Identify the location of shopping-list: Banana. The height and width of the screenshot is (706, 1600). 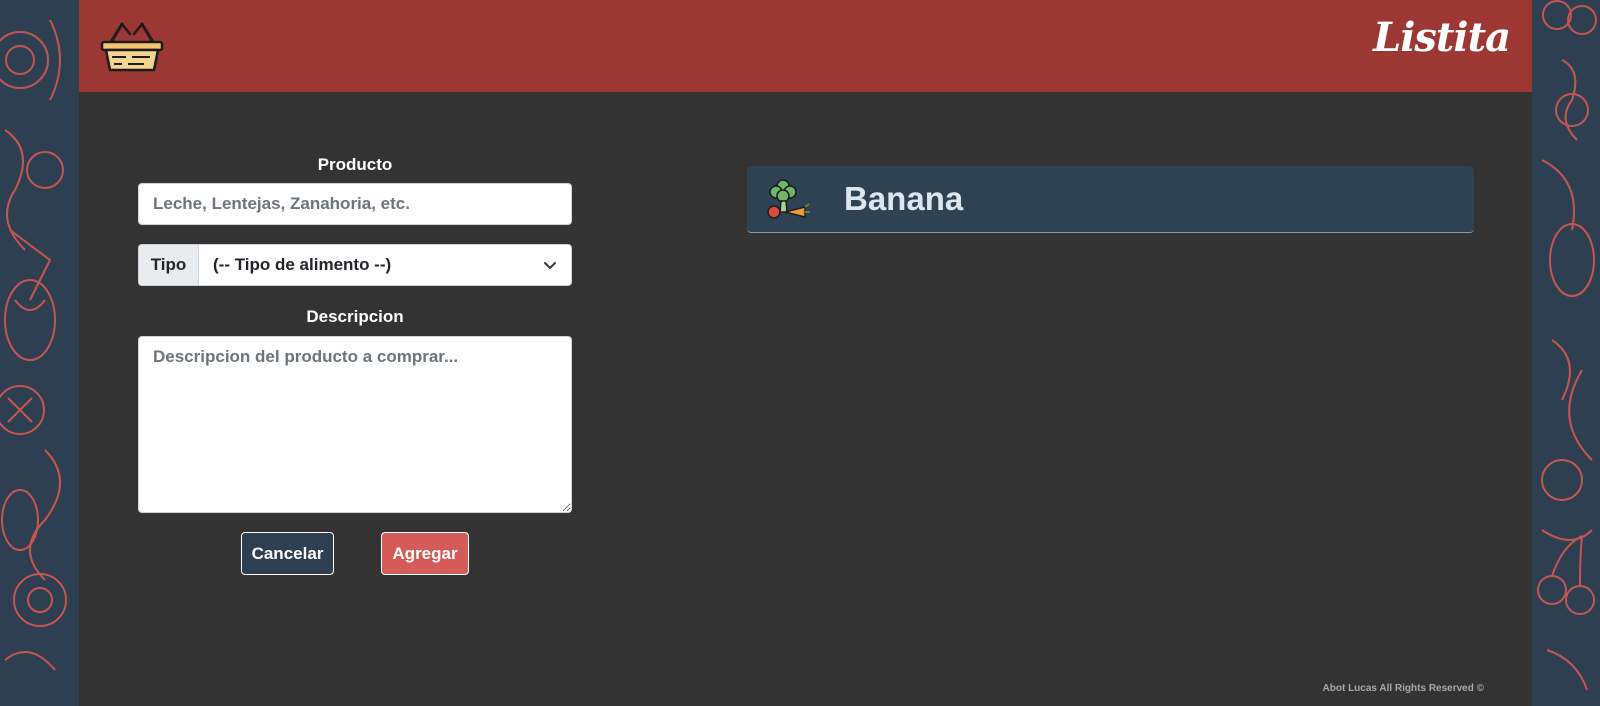
(1110, 199).